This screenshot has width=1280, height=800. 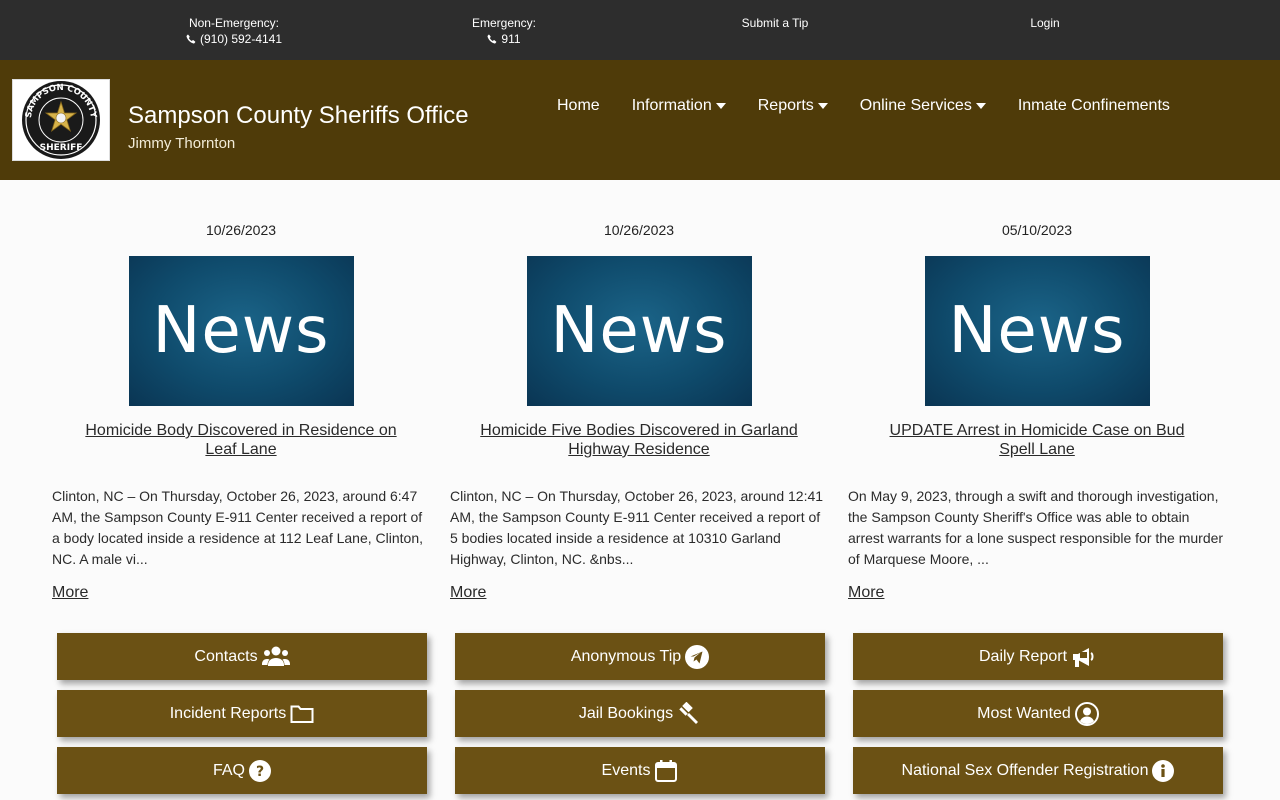 I want to click on nav-reports: Reports, so click(x=793, y=106).